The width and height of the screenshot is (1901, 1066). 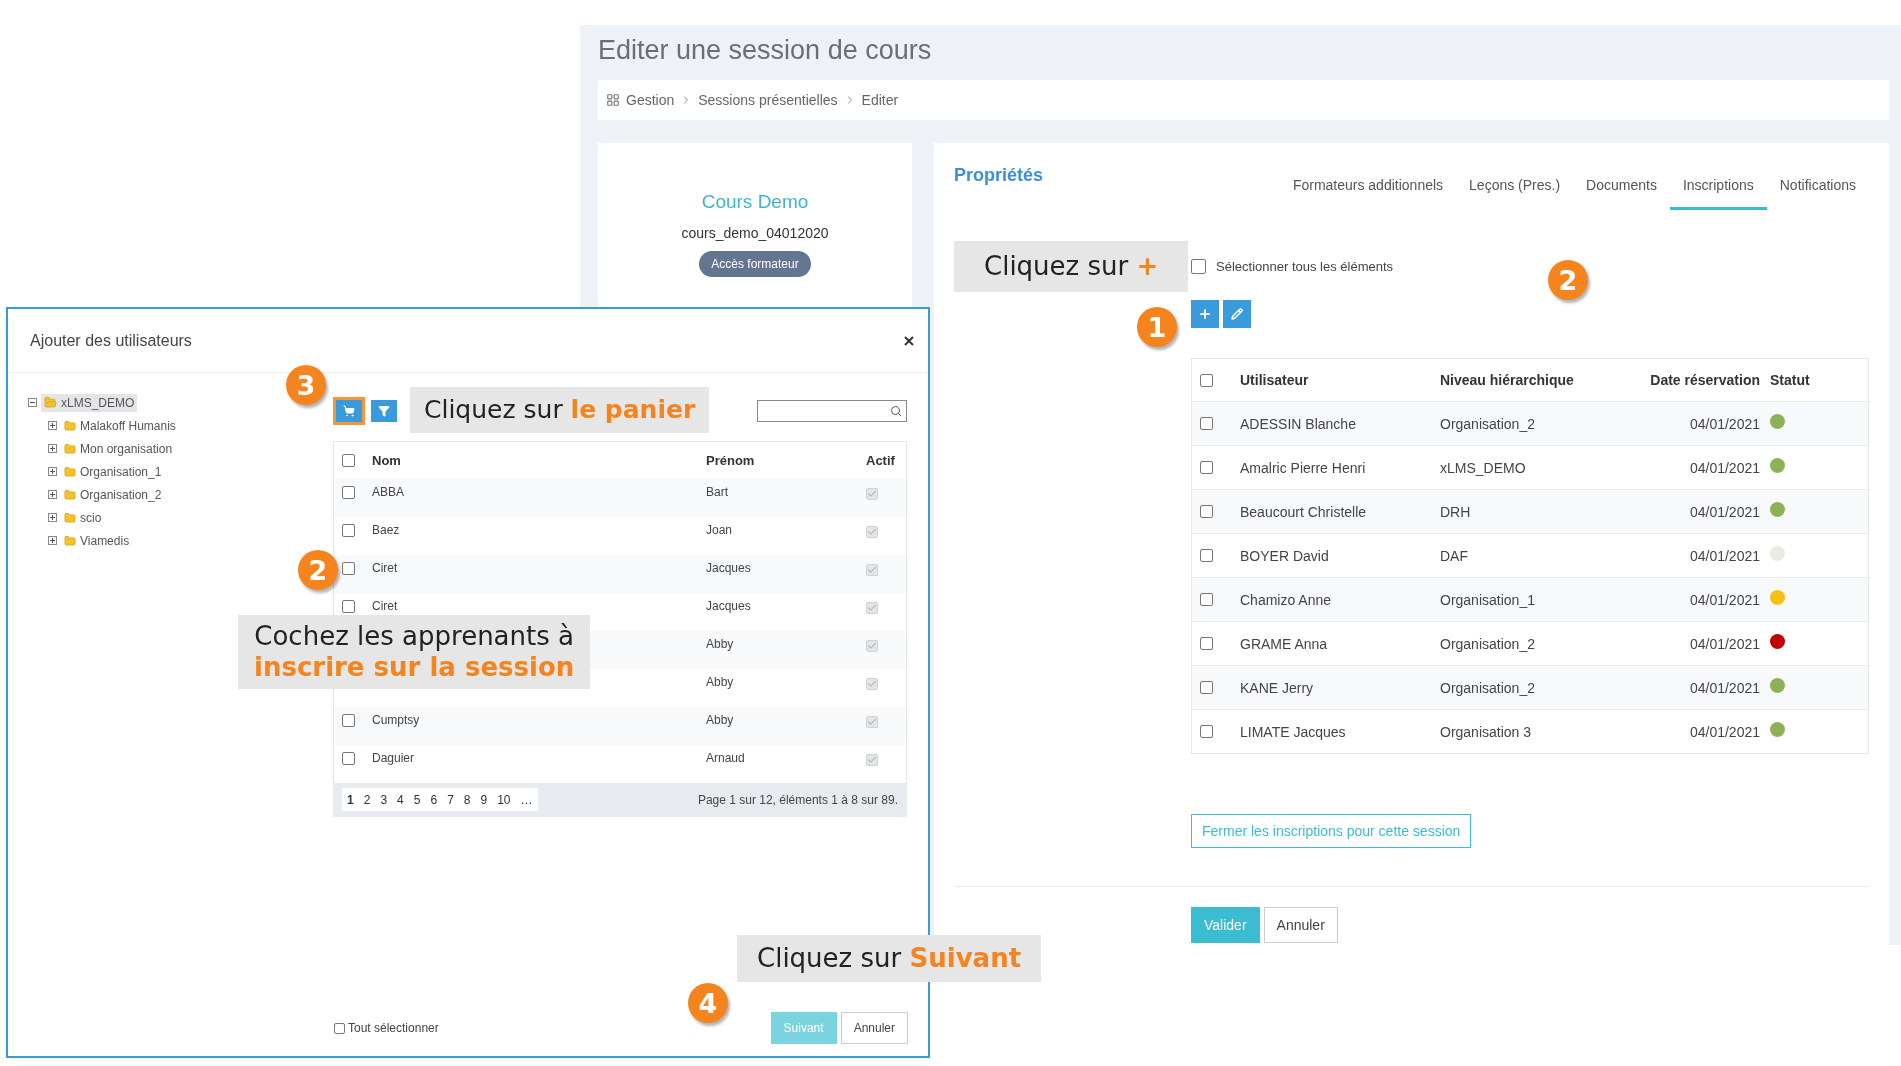 I want to click on table-cell-text: GRAME Anna, so click(x=1284, y=643).